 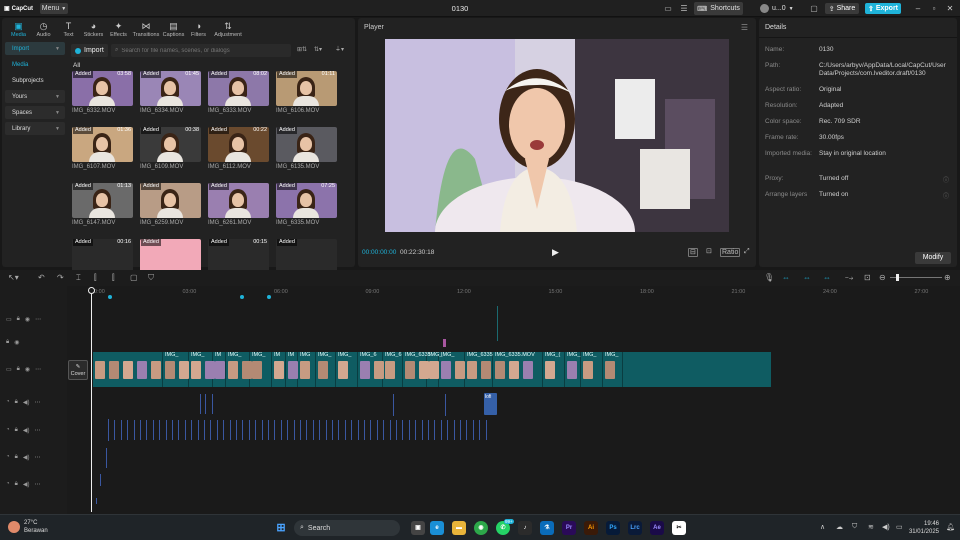 What do you see at coordinates (201, 50) in the screenshot?
I see `search-input` at bounding box center [201, 50].